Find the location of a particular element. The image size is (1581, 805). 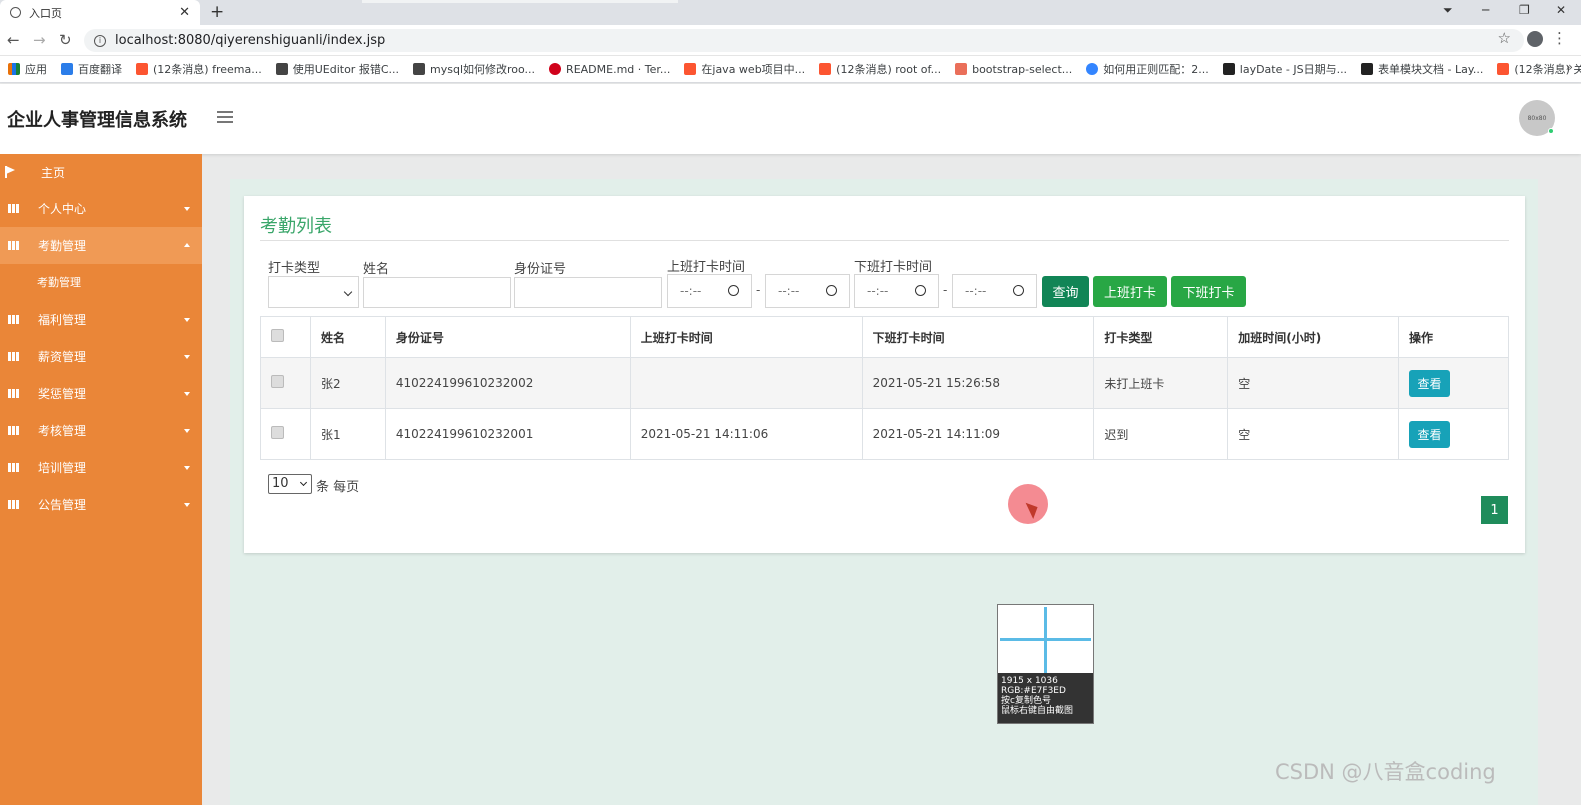

sidebar-item-label: 奖惩管理 is located at coordinates (62, 394).